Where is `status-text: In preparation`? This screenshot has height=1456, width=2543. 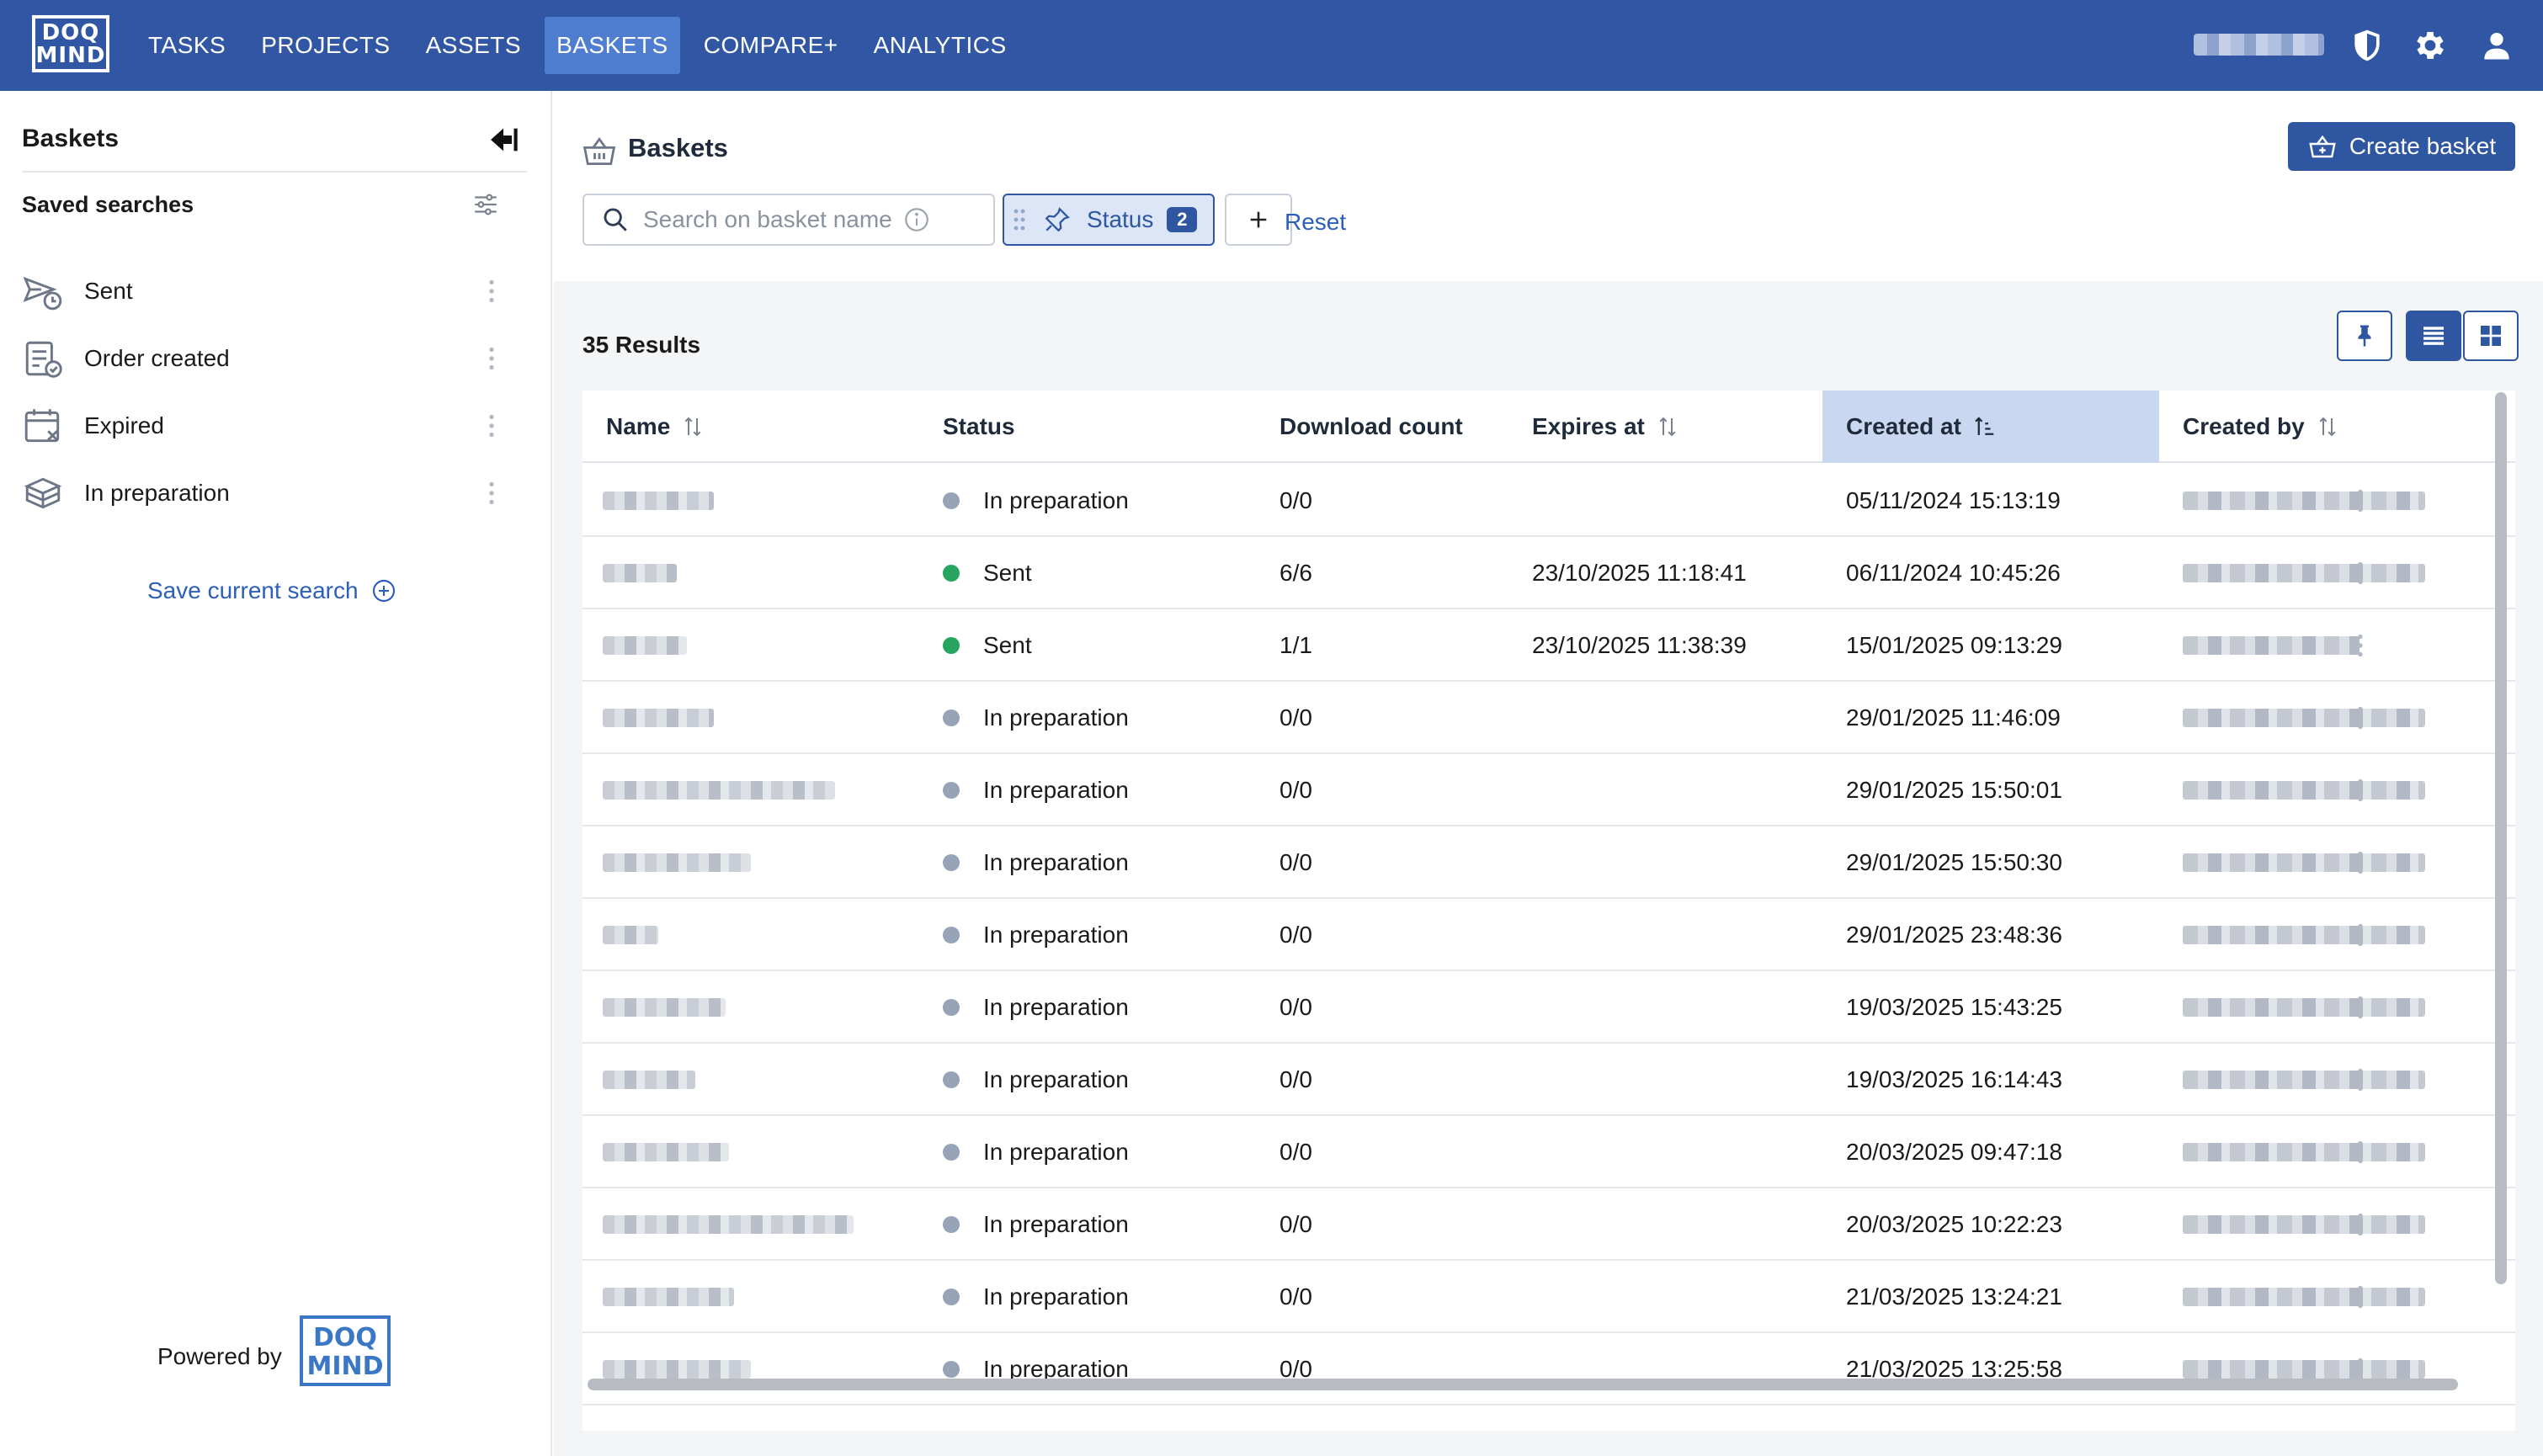 status-text: In preparation is located at coordinates (1056, 1296).